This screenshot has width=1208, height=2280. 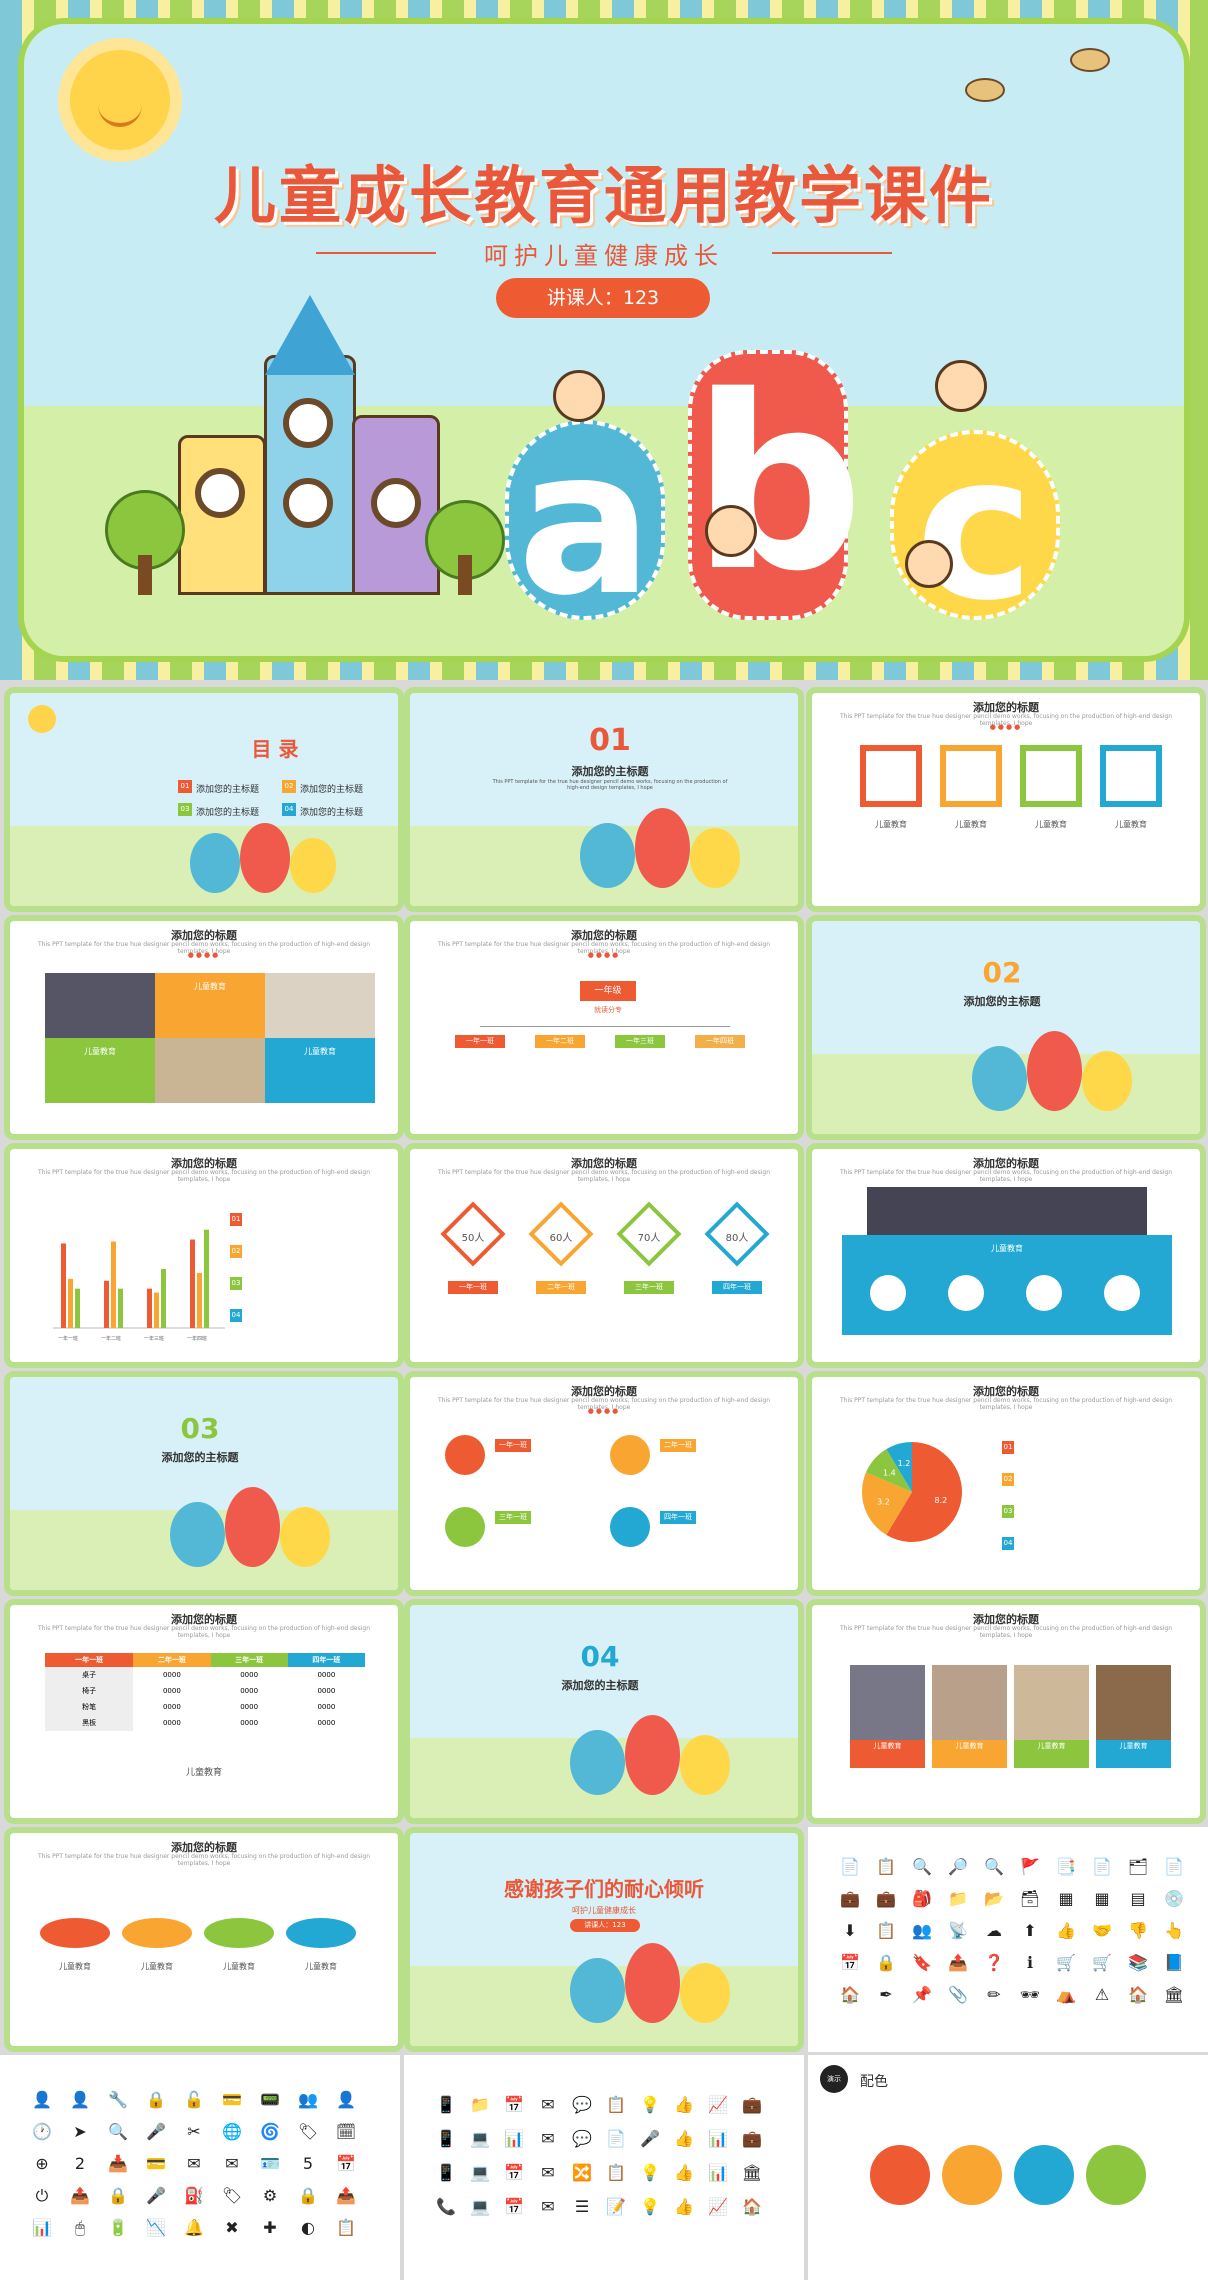 What do you see at coordinates (958, 1994) in the screenshot?
I see `glyph-icon: 📎` at bounding box center [958, 1994].